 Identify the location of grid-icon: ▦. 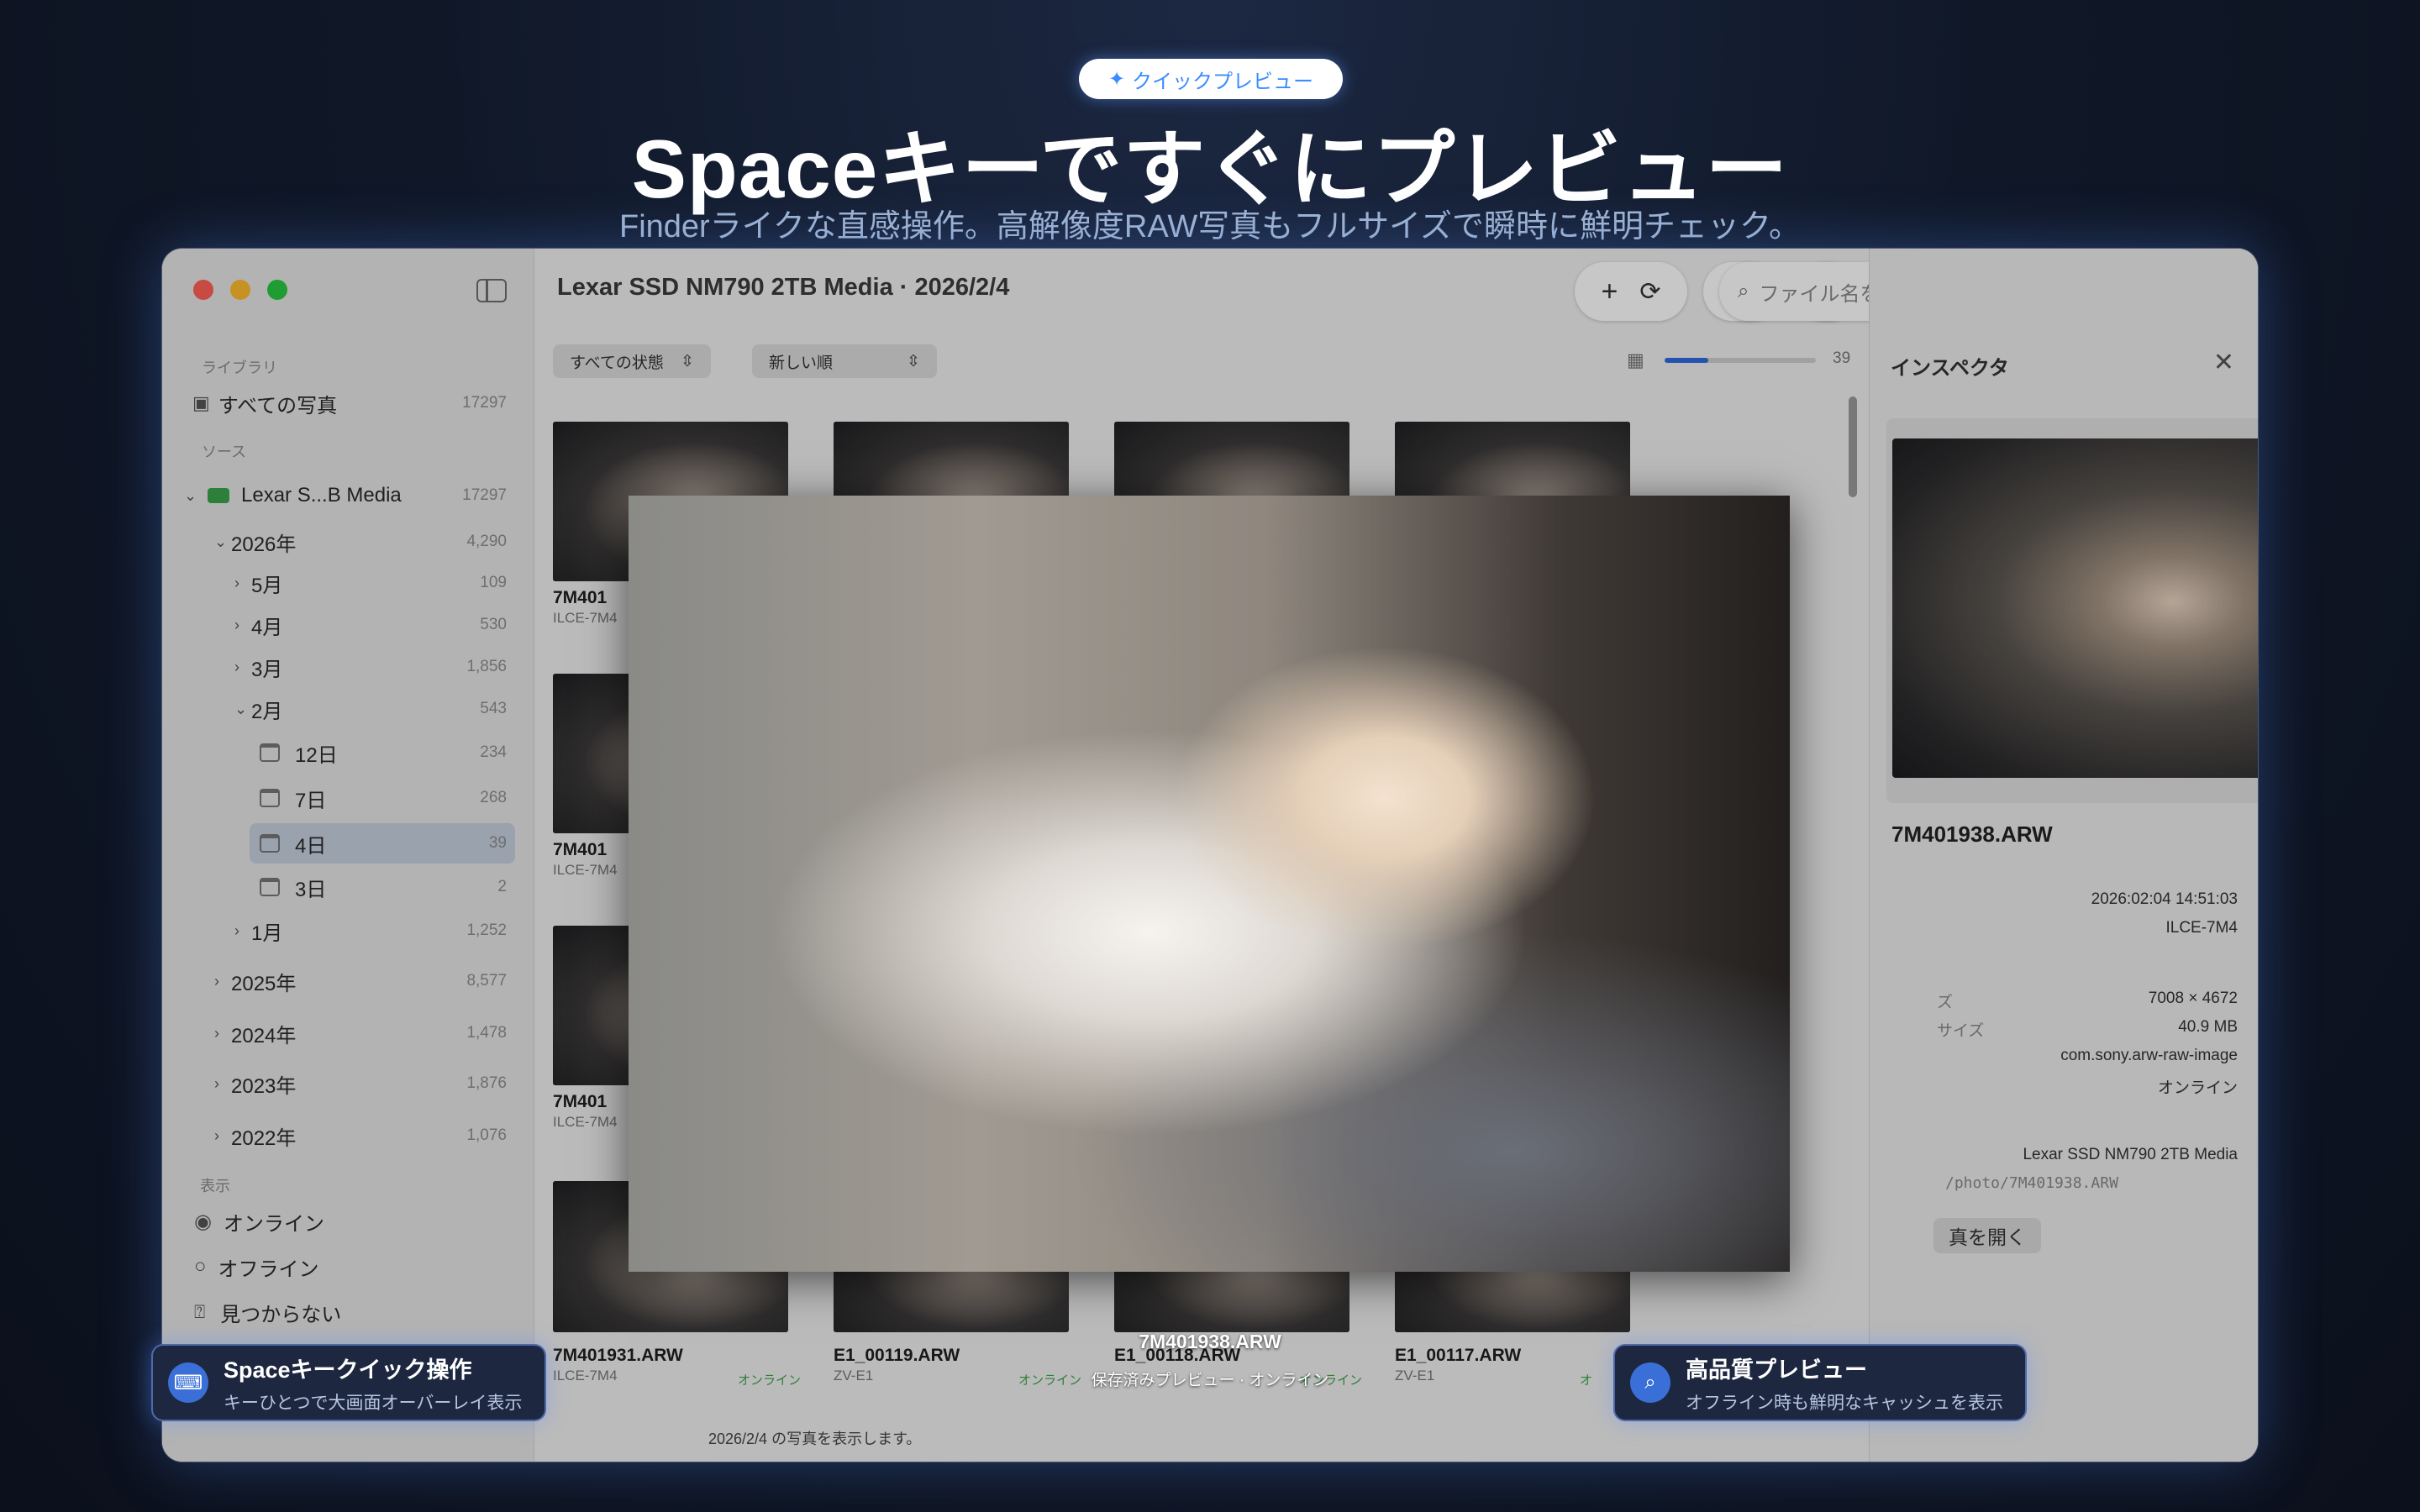
(1635, 359).